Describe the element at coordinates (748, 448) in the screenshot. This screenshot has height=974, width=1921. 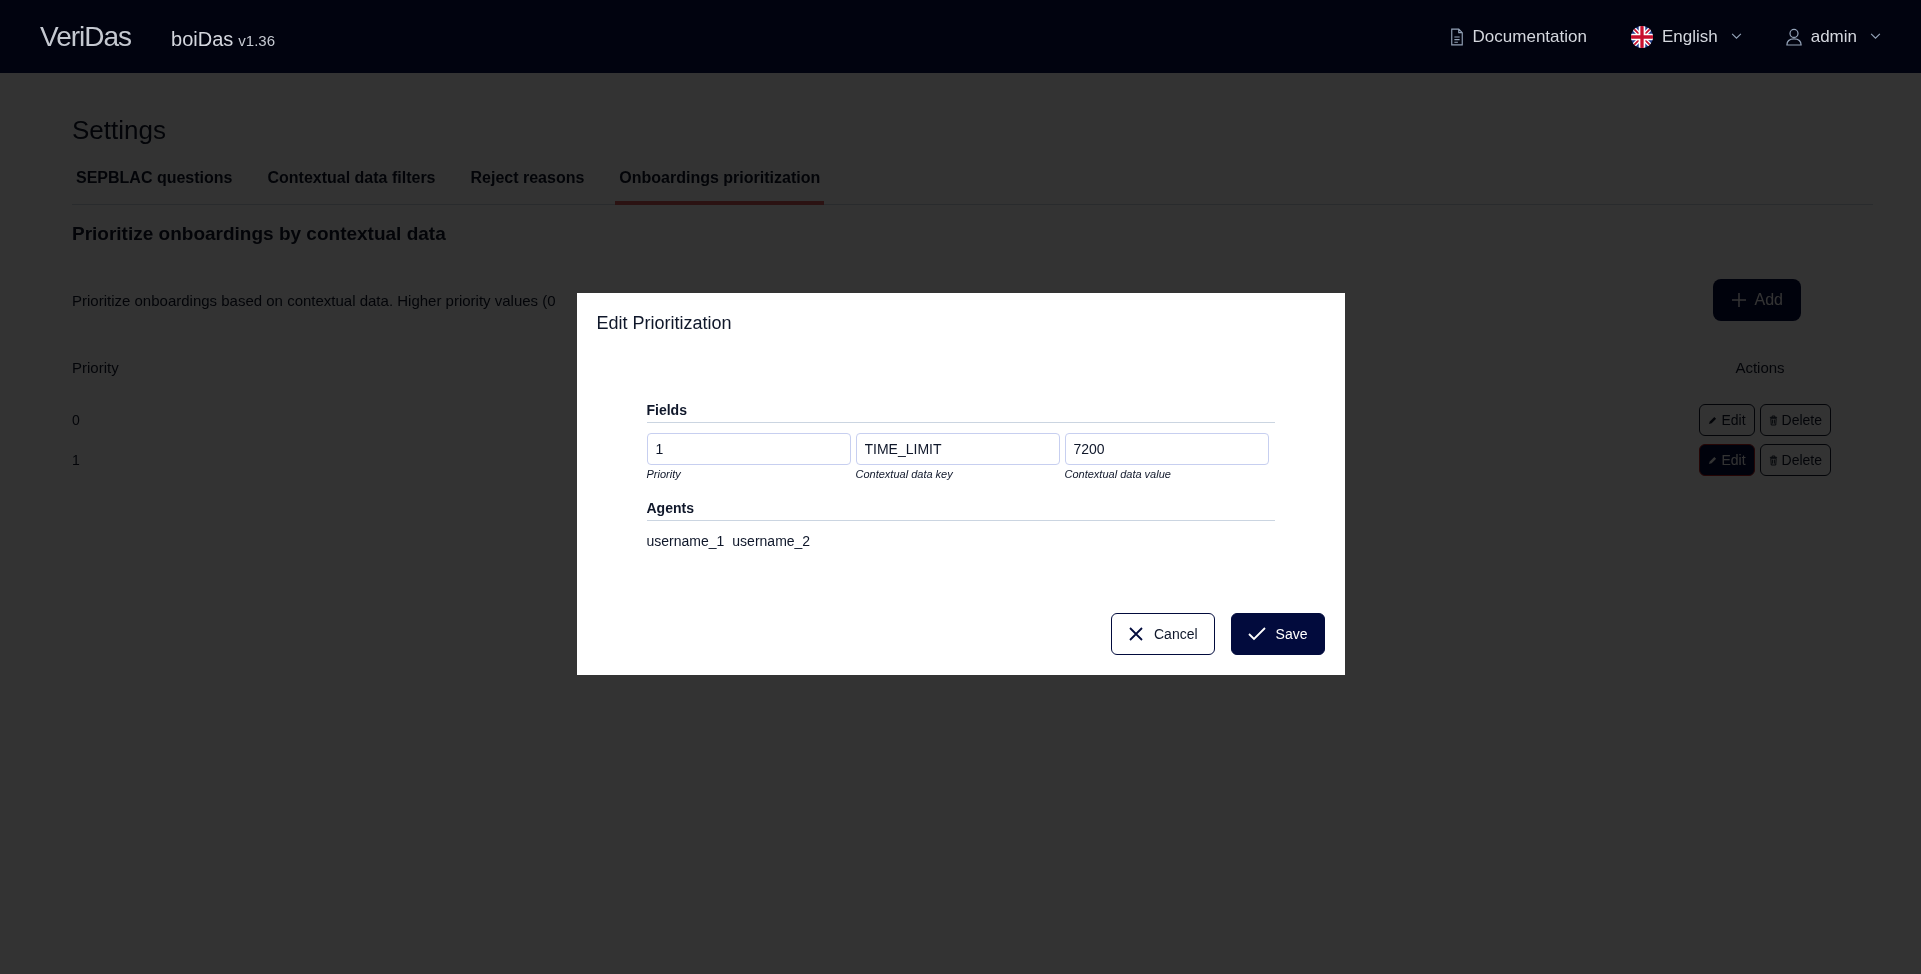
I see `input-field: 1` at that location.